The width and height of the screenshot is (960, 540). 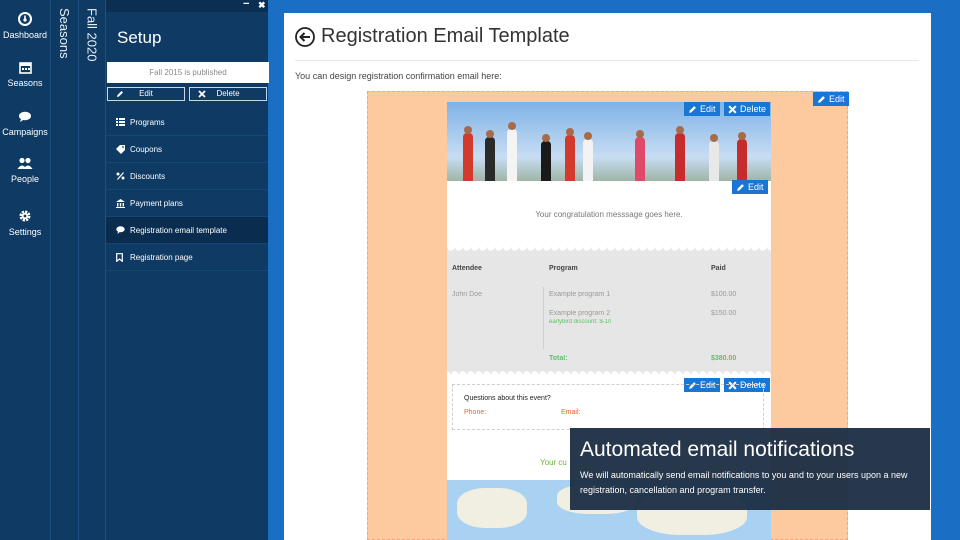 I want to click on col-header-paid: Paid, so click(x=718, y=268).